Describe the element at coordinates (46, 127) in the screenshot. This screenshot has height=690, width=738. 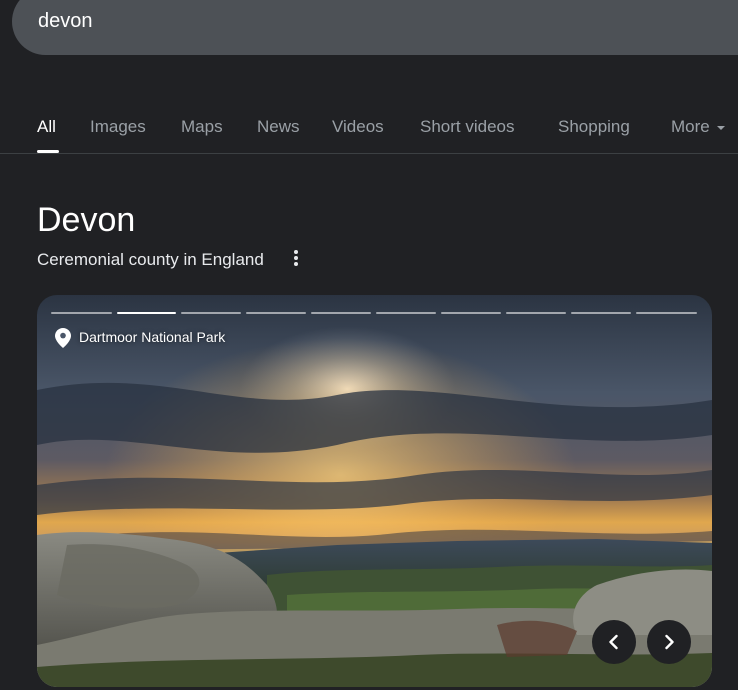
I see `tab-all: All` at that location.